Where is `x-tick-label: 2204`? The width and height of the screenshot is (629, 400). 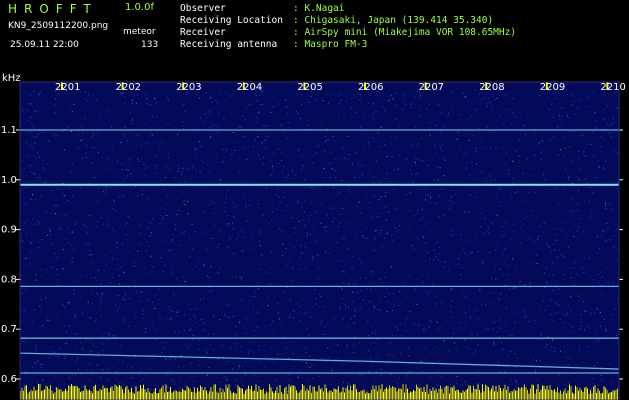 x-tick-label: 2204 is located at coordinates (249, 87).